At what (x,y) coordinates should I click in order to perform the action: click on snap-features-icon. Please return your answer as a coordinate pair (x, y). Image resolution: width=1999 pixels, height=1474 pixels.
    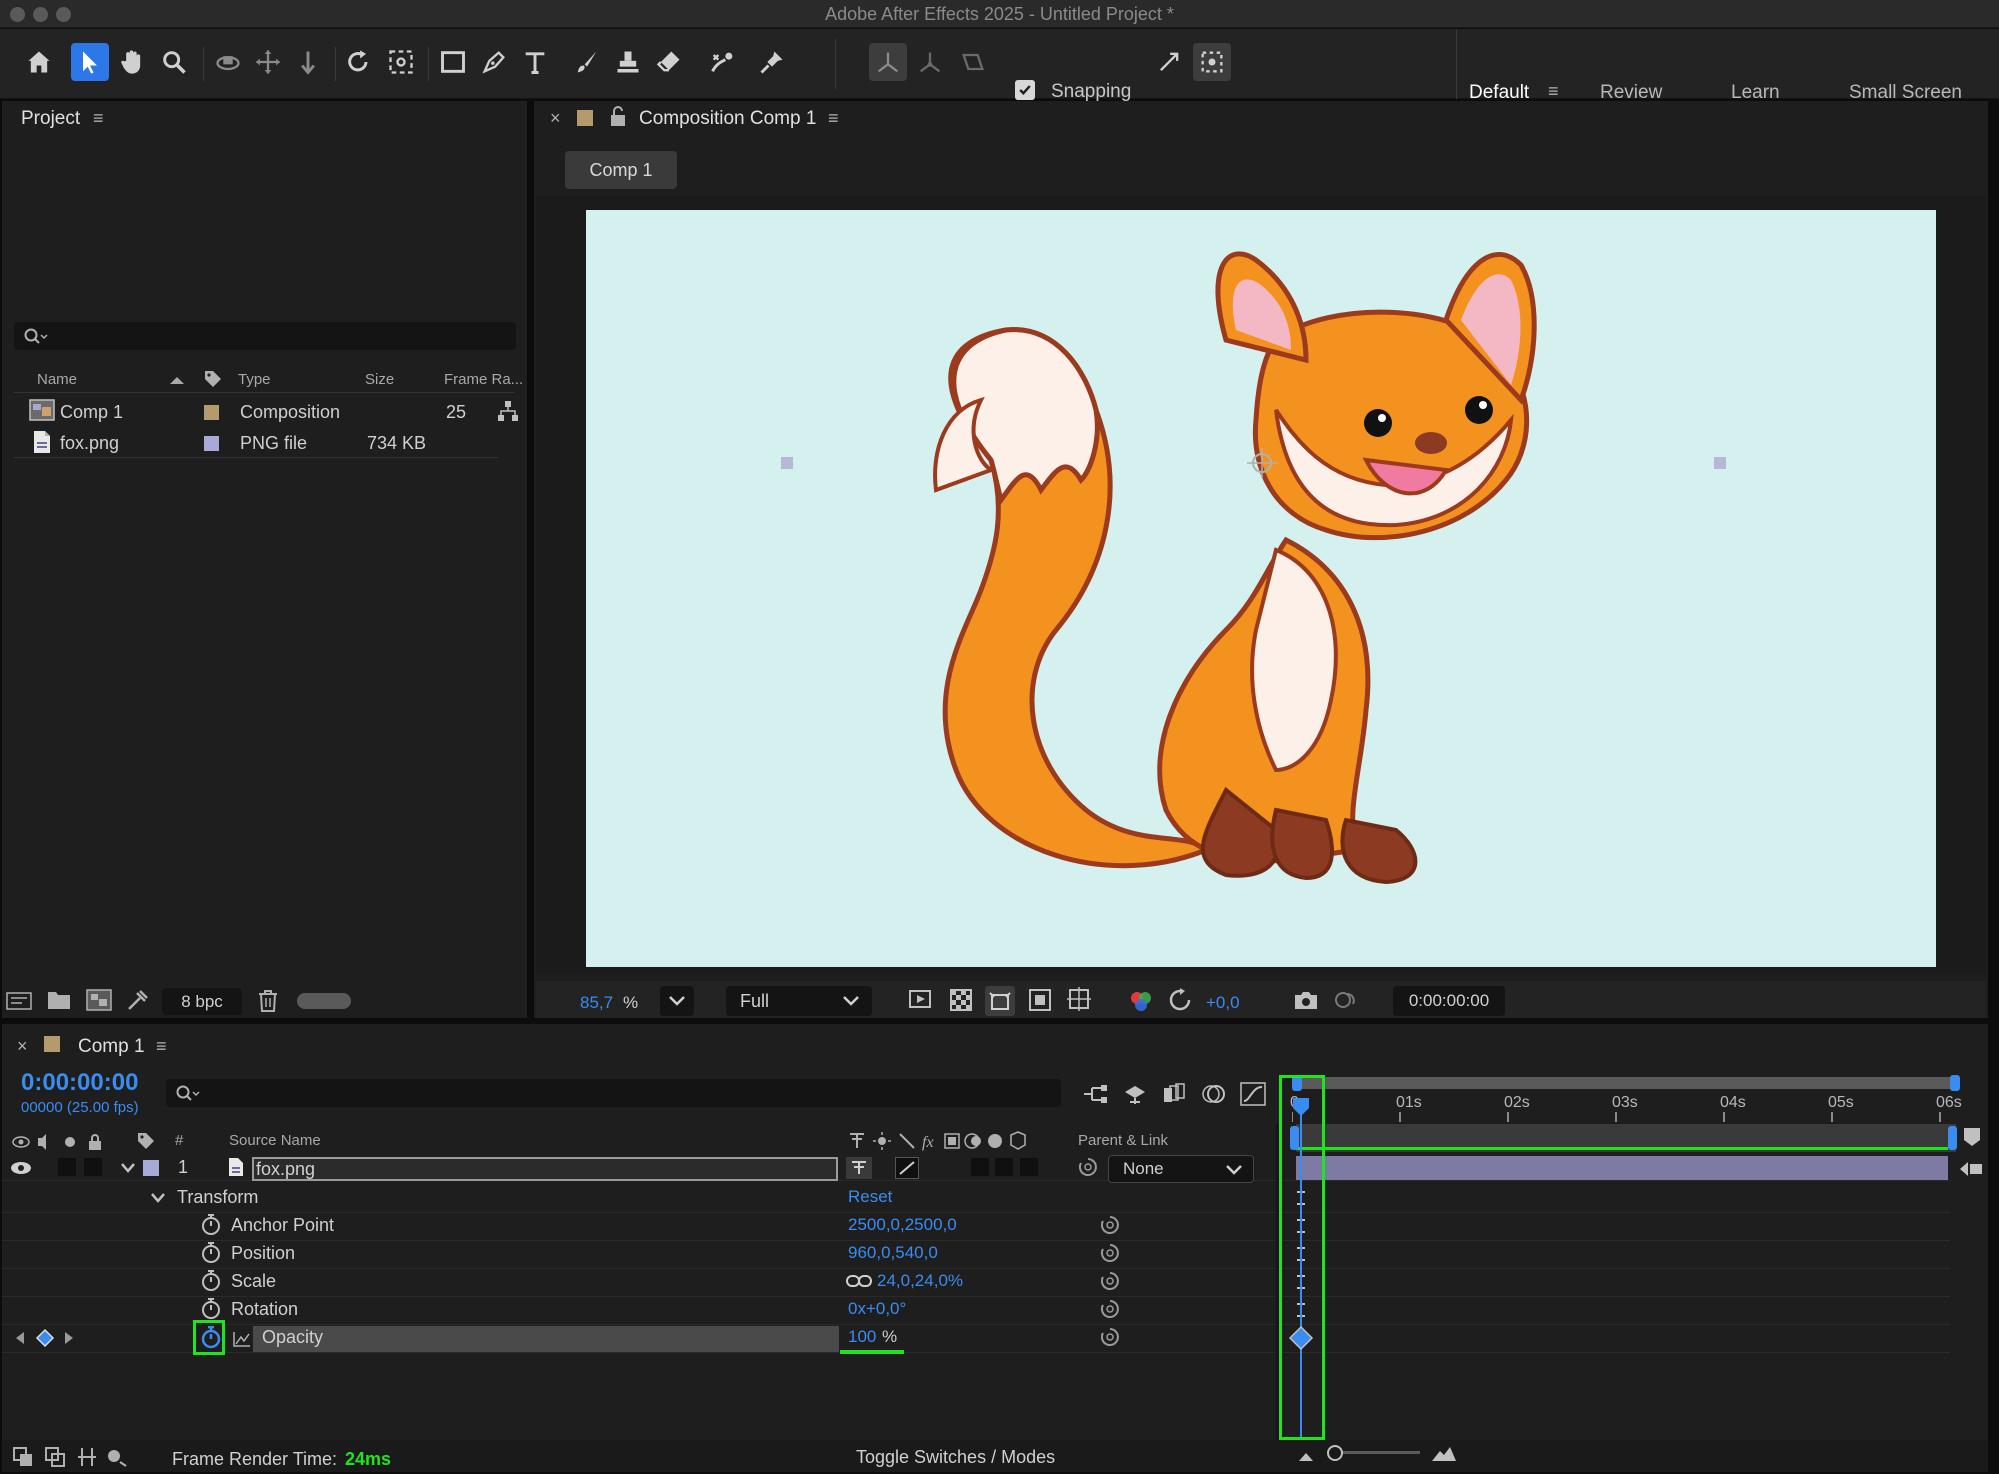
    Looking at the image, I should click on (1212, 62).